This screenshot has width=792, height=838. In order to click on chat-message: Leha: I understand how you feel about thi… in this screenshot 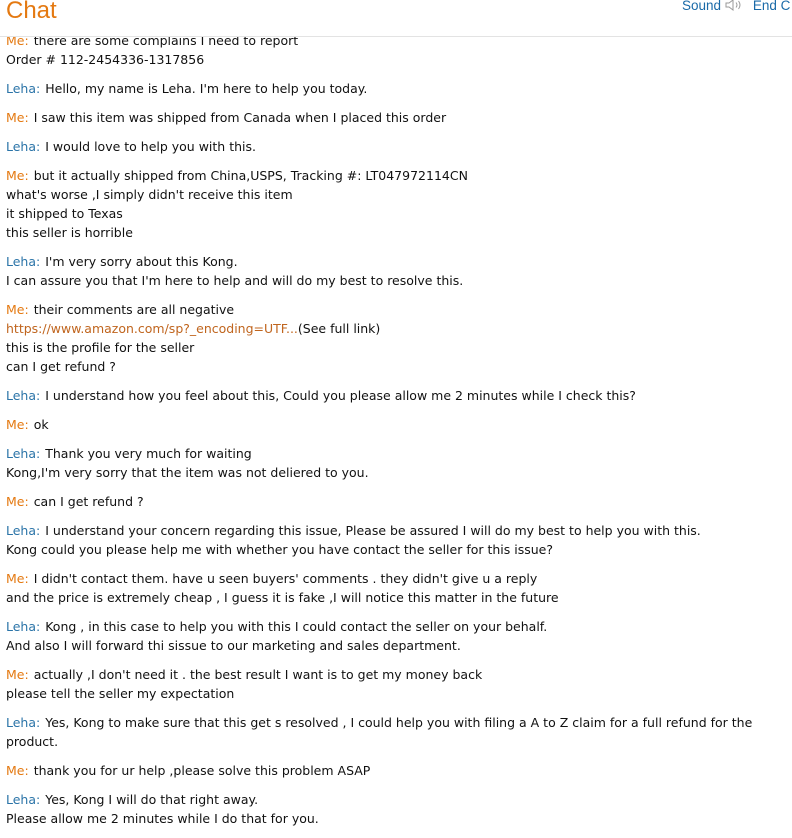, I will do `click(398, 395)`.